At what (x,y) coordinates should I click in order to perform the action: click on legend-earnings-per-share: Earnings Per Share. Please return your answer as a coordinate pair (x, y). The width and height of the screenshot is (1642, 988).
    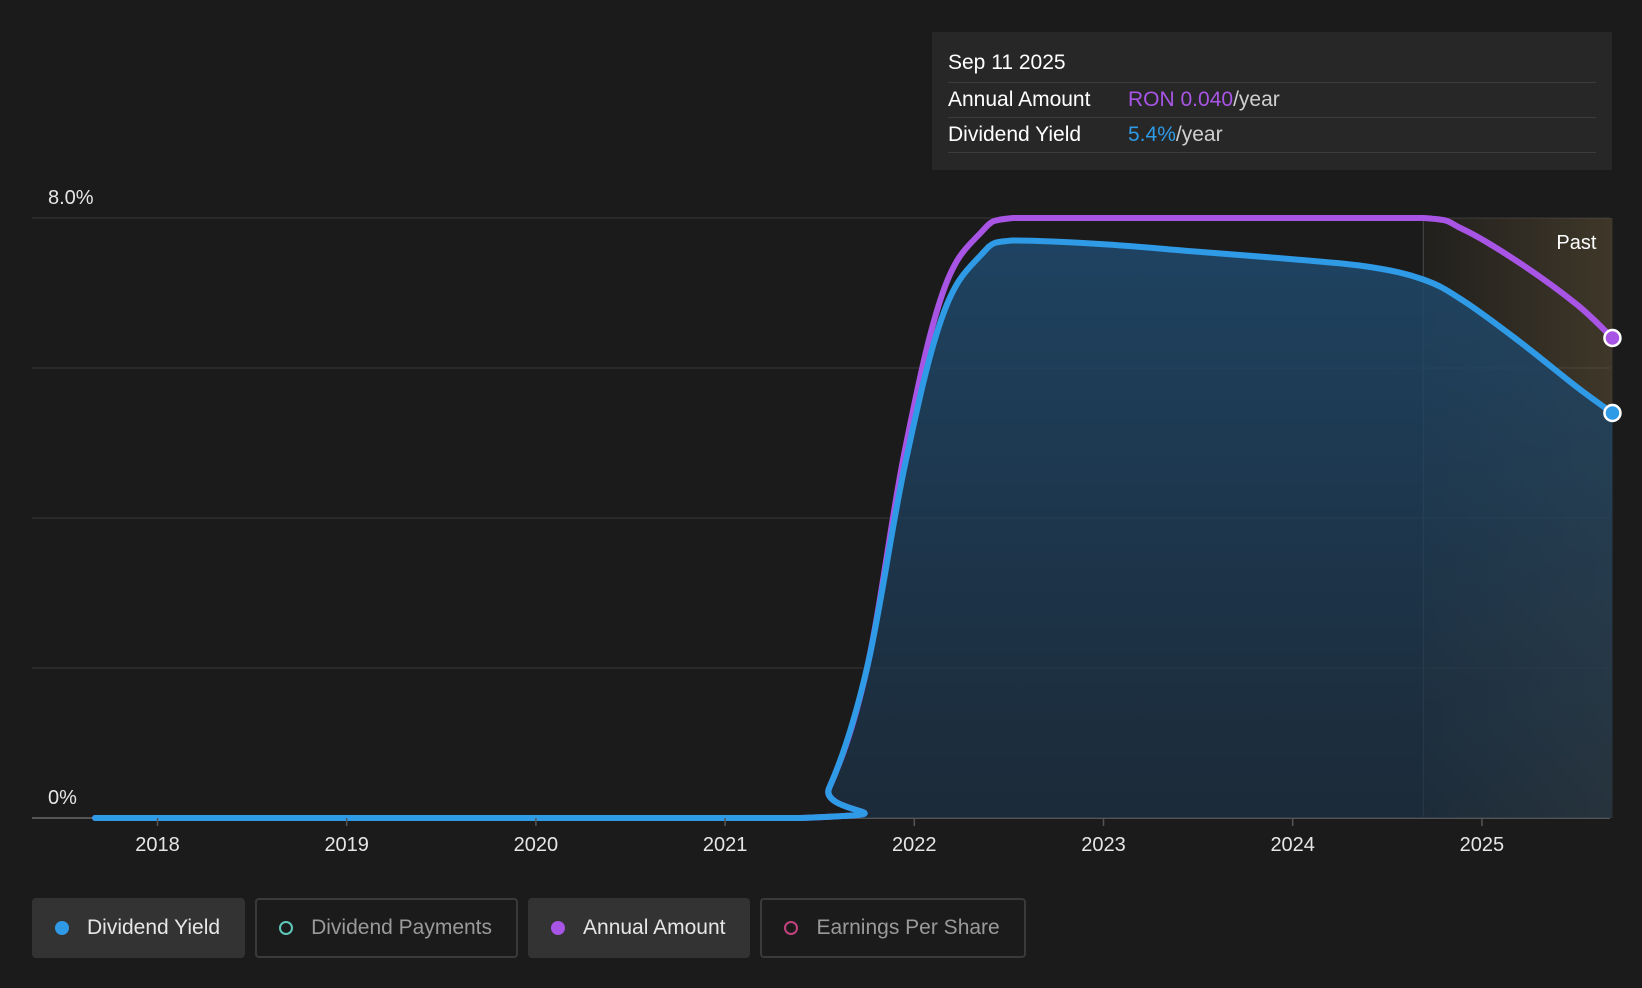
    Looking at the image, I should click on (893, 928).